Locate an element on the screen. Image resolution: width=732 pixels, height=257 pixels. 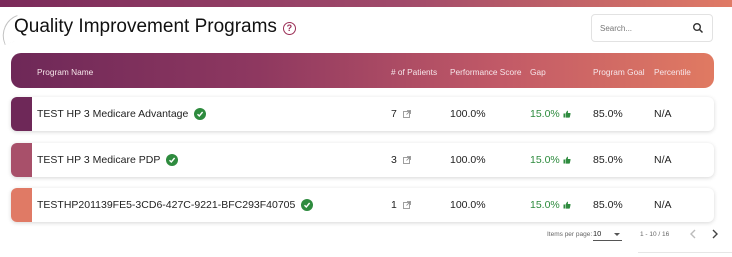
page-title-wrap: Quality Improvement Programs ? is located at coordinates (155, 27).